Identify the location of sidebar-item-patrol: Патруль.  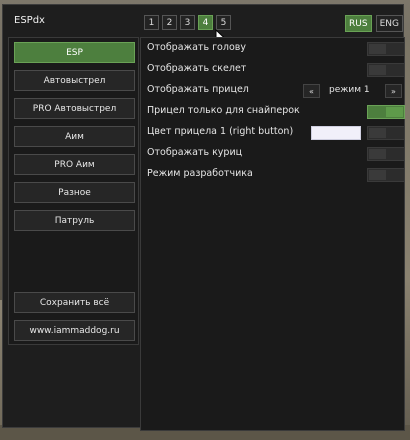
(74, 220).